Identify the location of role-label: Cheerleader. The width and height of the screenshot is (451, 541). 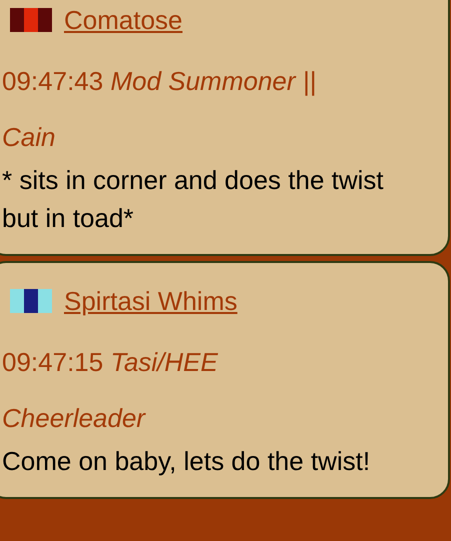
(74, 418).